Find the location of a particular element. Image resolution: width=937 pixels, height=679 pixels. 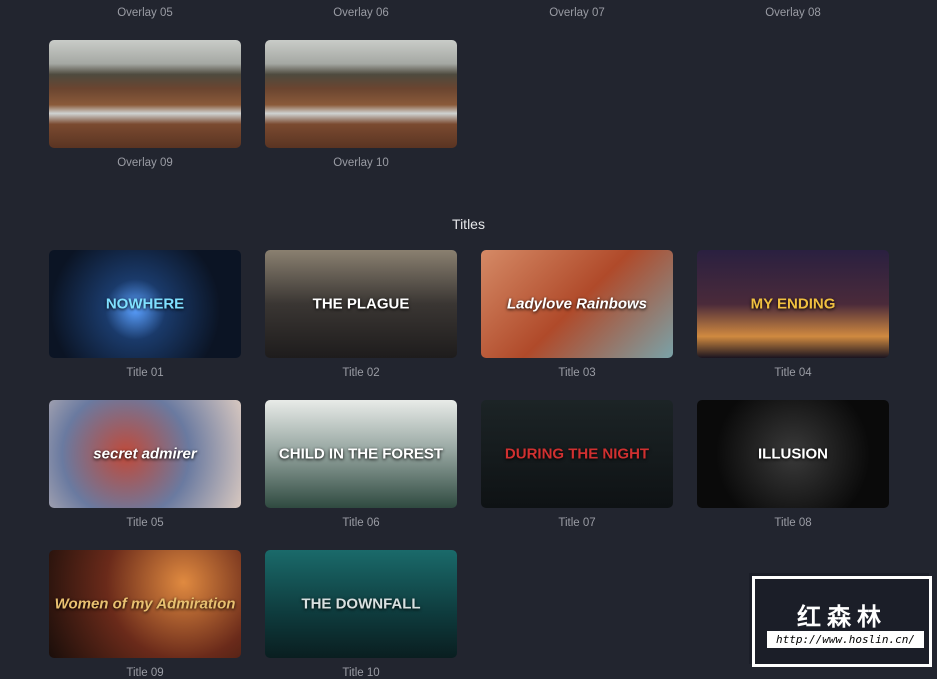

title-label: Title 07 is located at coordinates (577, 523).